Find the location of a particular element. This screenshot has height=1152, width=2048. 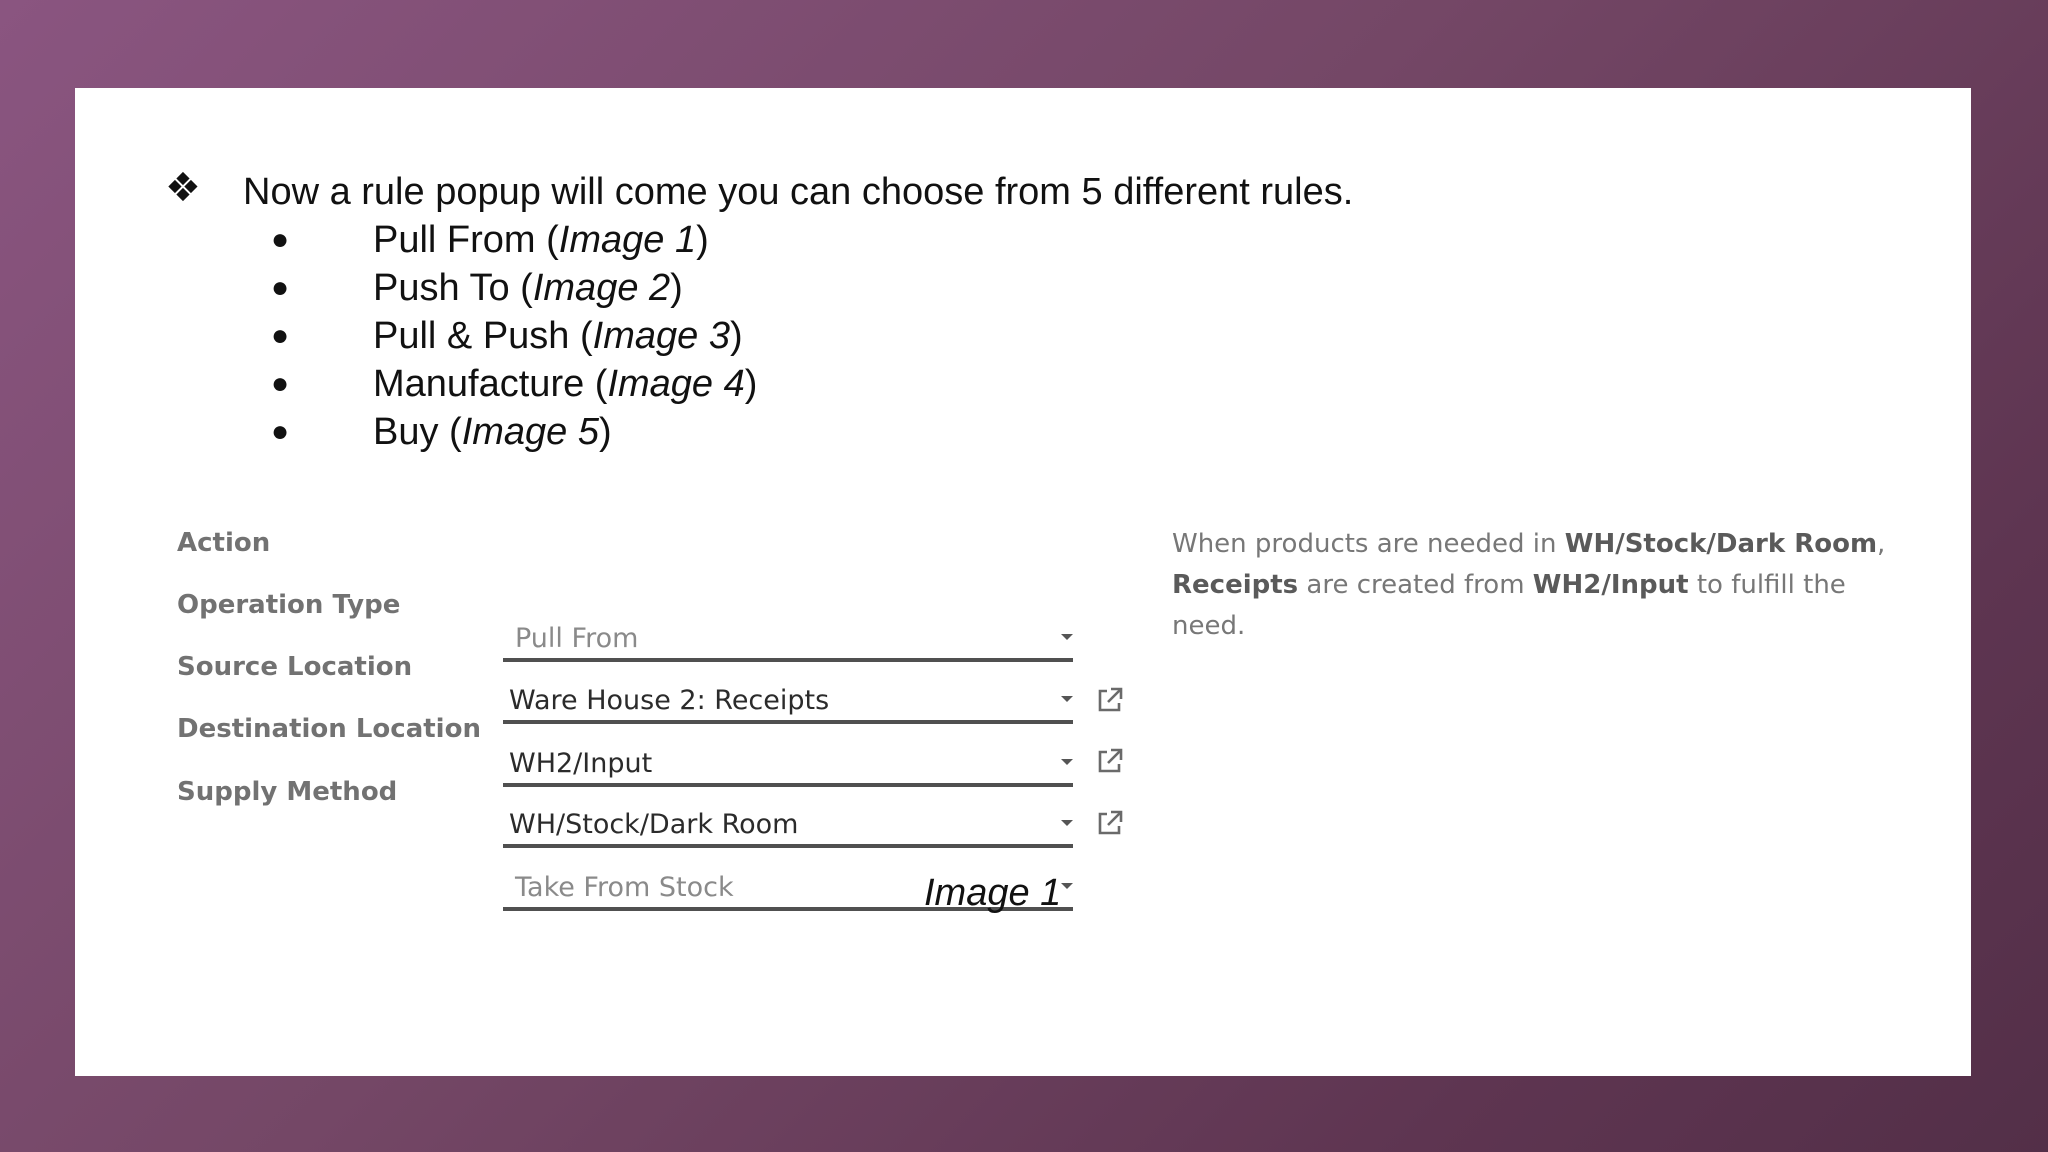

rule-ref: Image 3 is located at coordinates (661, 336).